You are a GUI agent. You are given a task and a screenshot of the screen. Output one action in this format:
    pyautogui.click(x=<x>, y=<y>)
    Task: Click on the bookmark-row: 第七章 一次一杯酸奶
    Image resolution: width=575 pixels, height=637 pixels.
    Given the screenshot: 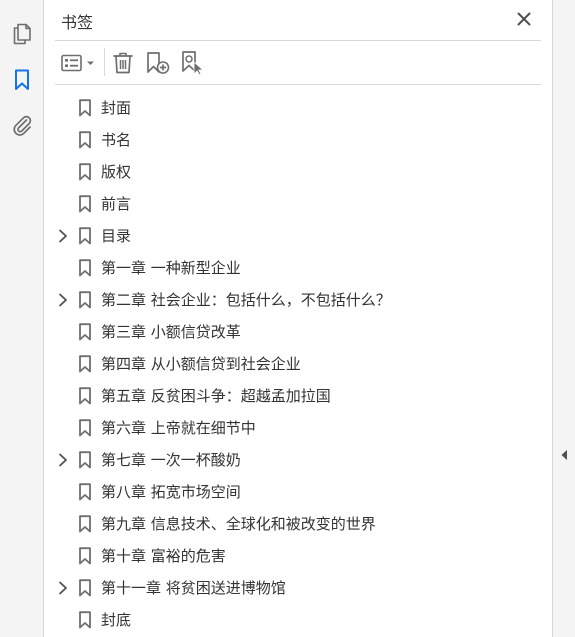 What is the action you would take?
    pyautogui.click(x=298, y=460)
    